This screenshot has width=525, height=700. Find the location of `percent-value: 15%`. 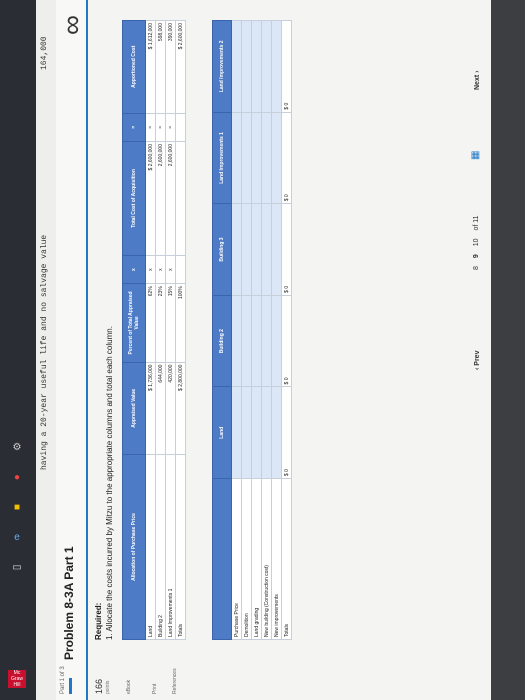

percent-value: 15% is located at coordinates (170, 323).